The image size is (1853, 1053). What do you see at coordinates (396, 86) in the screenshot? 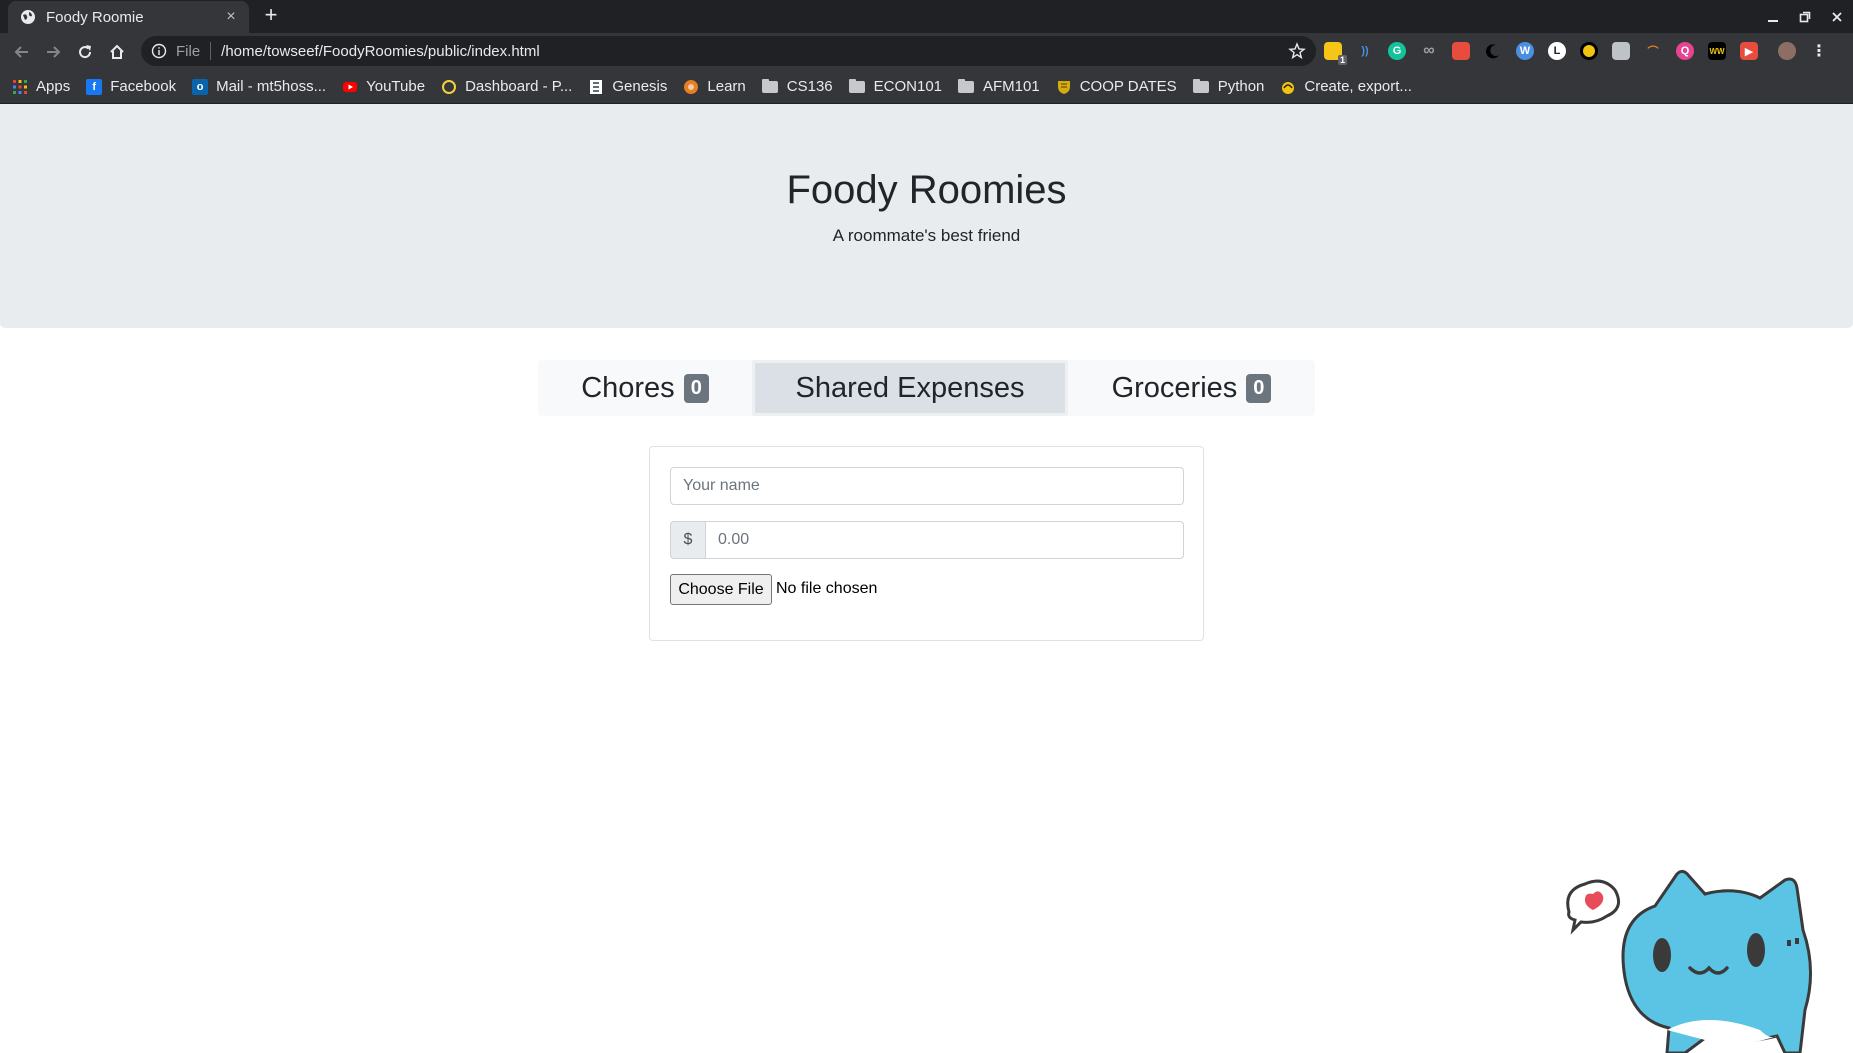
I see `bookmark-label: YouTube` at bounding box center [396, 86].